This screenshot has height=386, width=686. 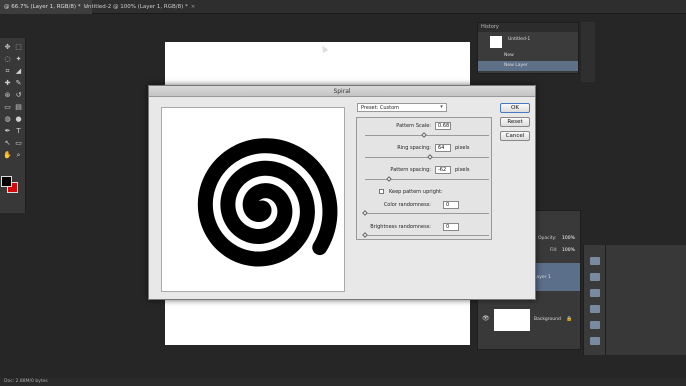 I want to click on pattern-scale-field: 0.68, so click(x=443, y=126).